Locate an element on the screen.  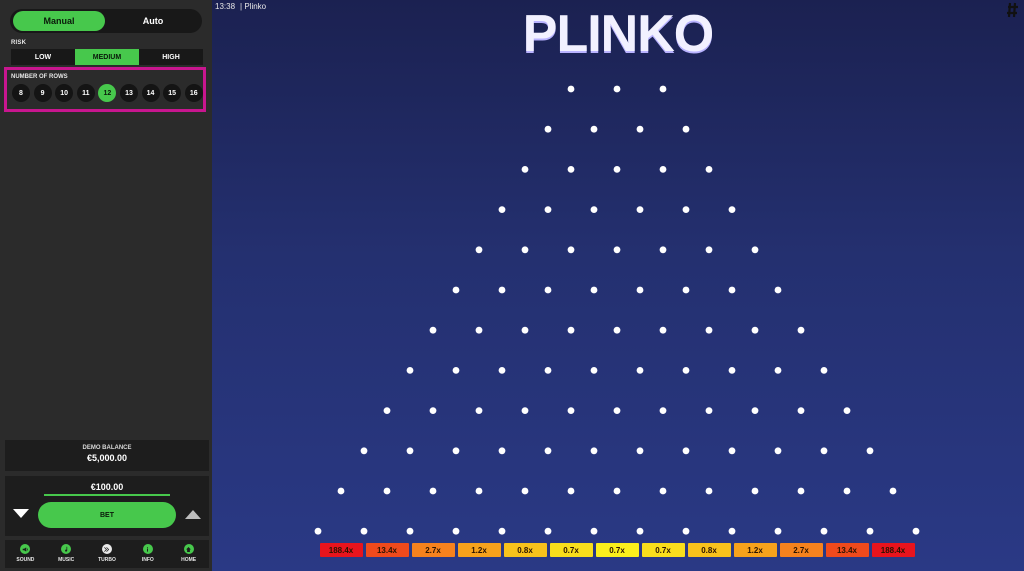
manual-tab: Manual is located at coordinates (59, 21).